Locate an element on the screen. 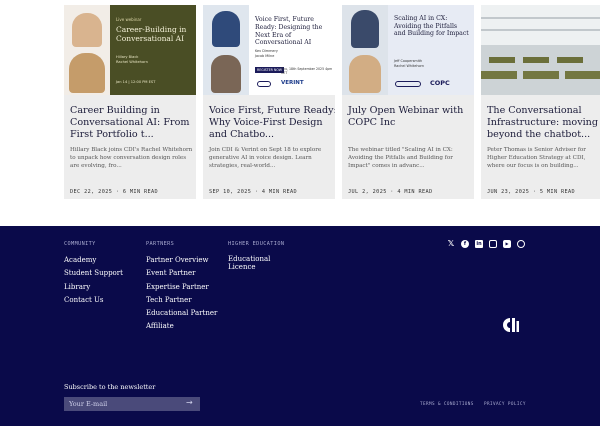 Image resolution: width=600 pixels, height=426 pixels. x-icon: 𝕏 is located at coordinates (451, 244).